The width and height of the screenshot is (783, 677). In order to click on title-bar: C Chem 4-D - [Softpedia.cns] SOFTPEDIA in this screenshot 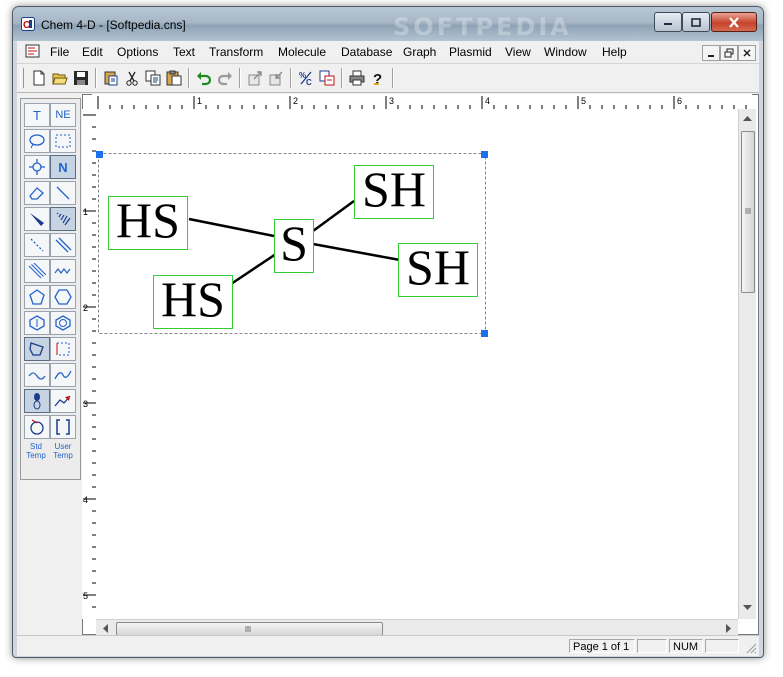, I will do `click(388, 24)`.